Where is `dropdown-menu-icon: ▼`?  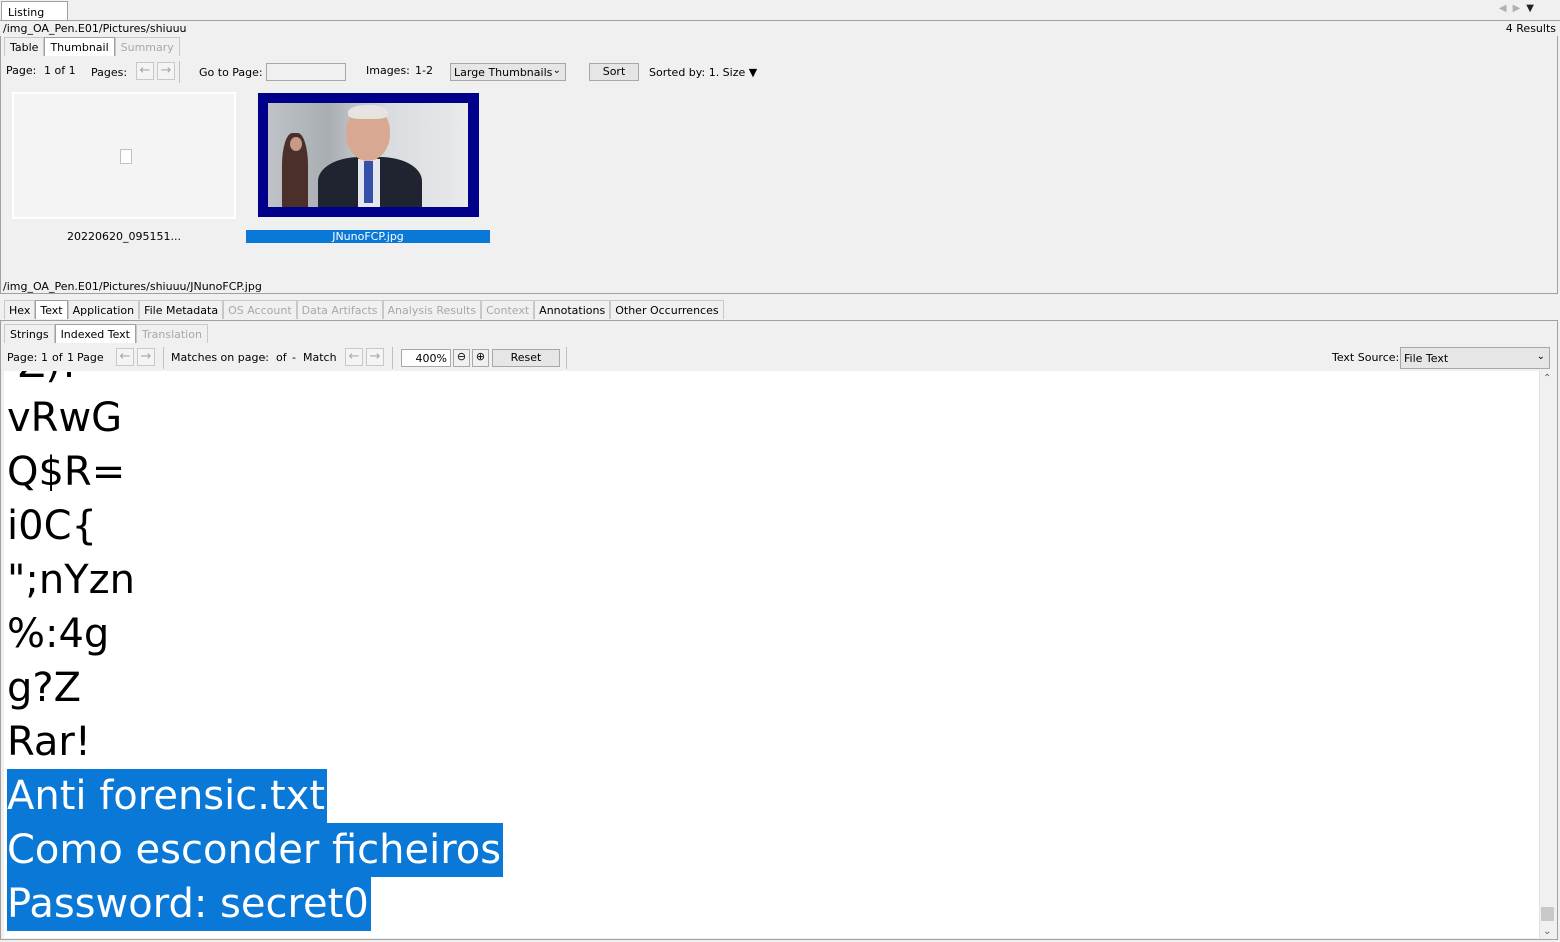
dropdown-menu-icon: ▼ is located at coordinates (1533, 8).